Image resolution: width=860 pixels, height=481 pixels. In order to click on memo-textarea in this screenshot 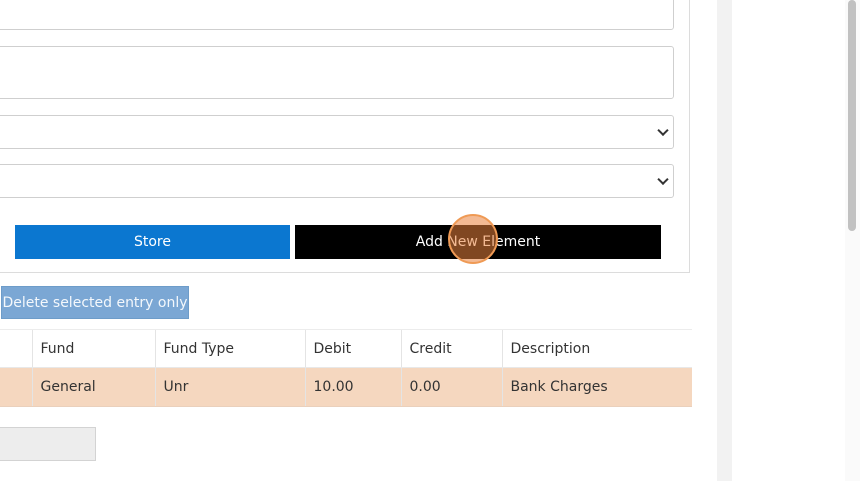, I will do `click(337, 15)`.